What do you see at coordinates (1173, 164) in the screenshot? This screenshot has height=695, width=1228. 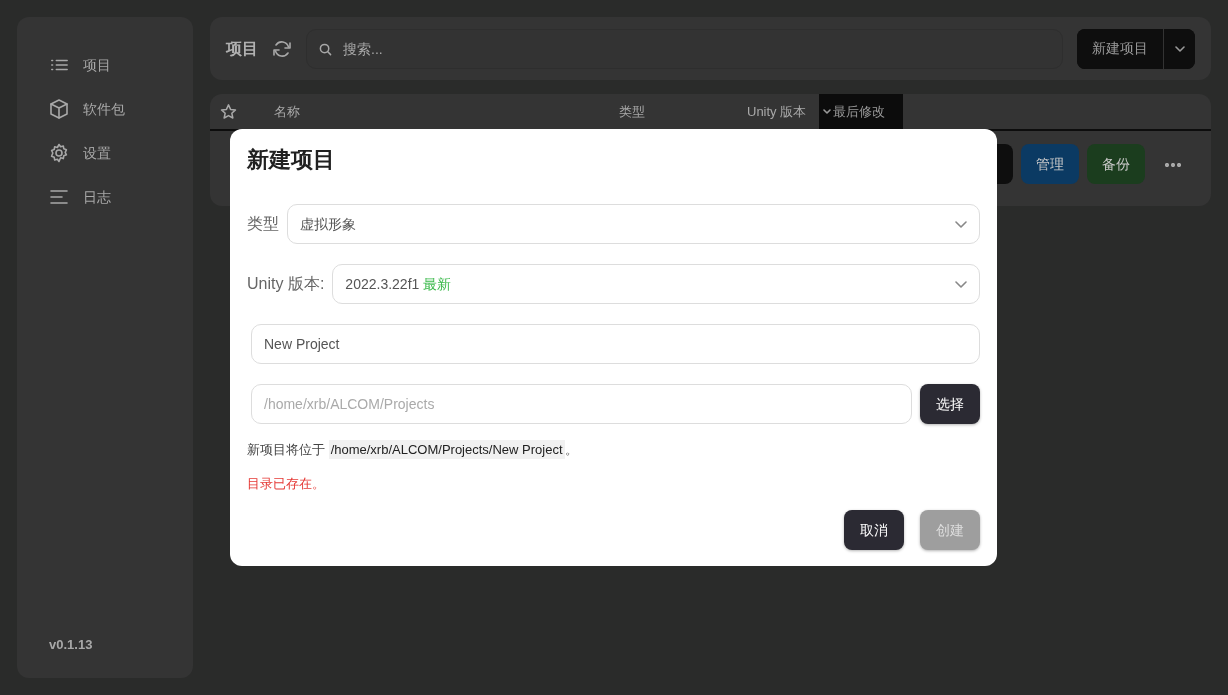 I see `more-icon` at bounding box center [1173, 164].